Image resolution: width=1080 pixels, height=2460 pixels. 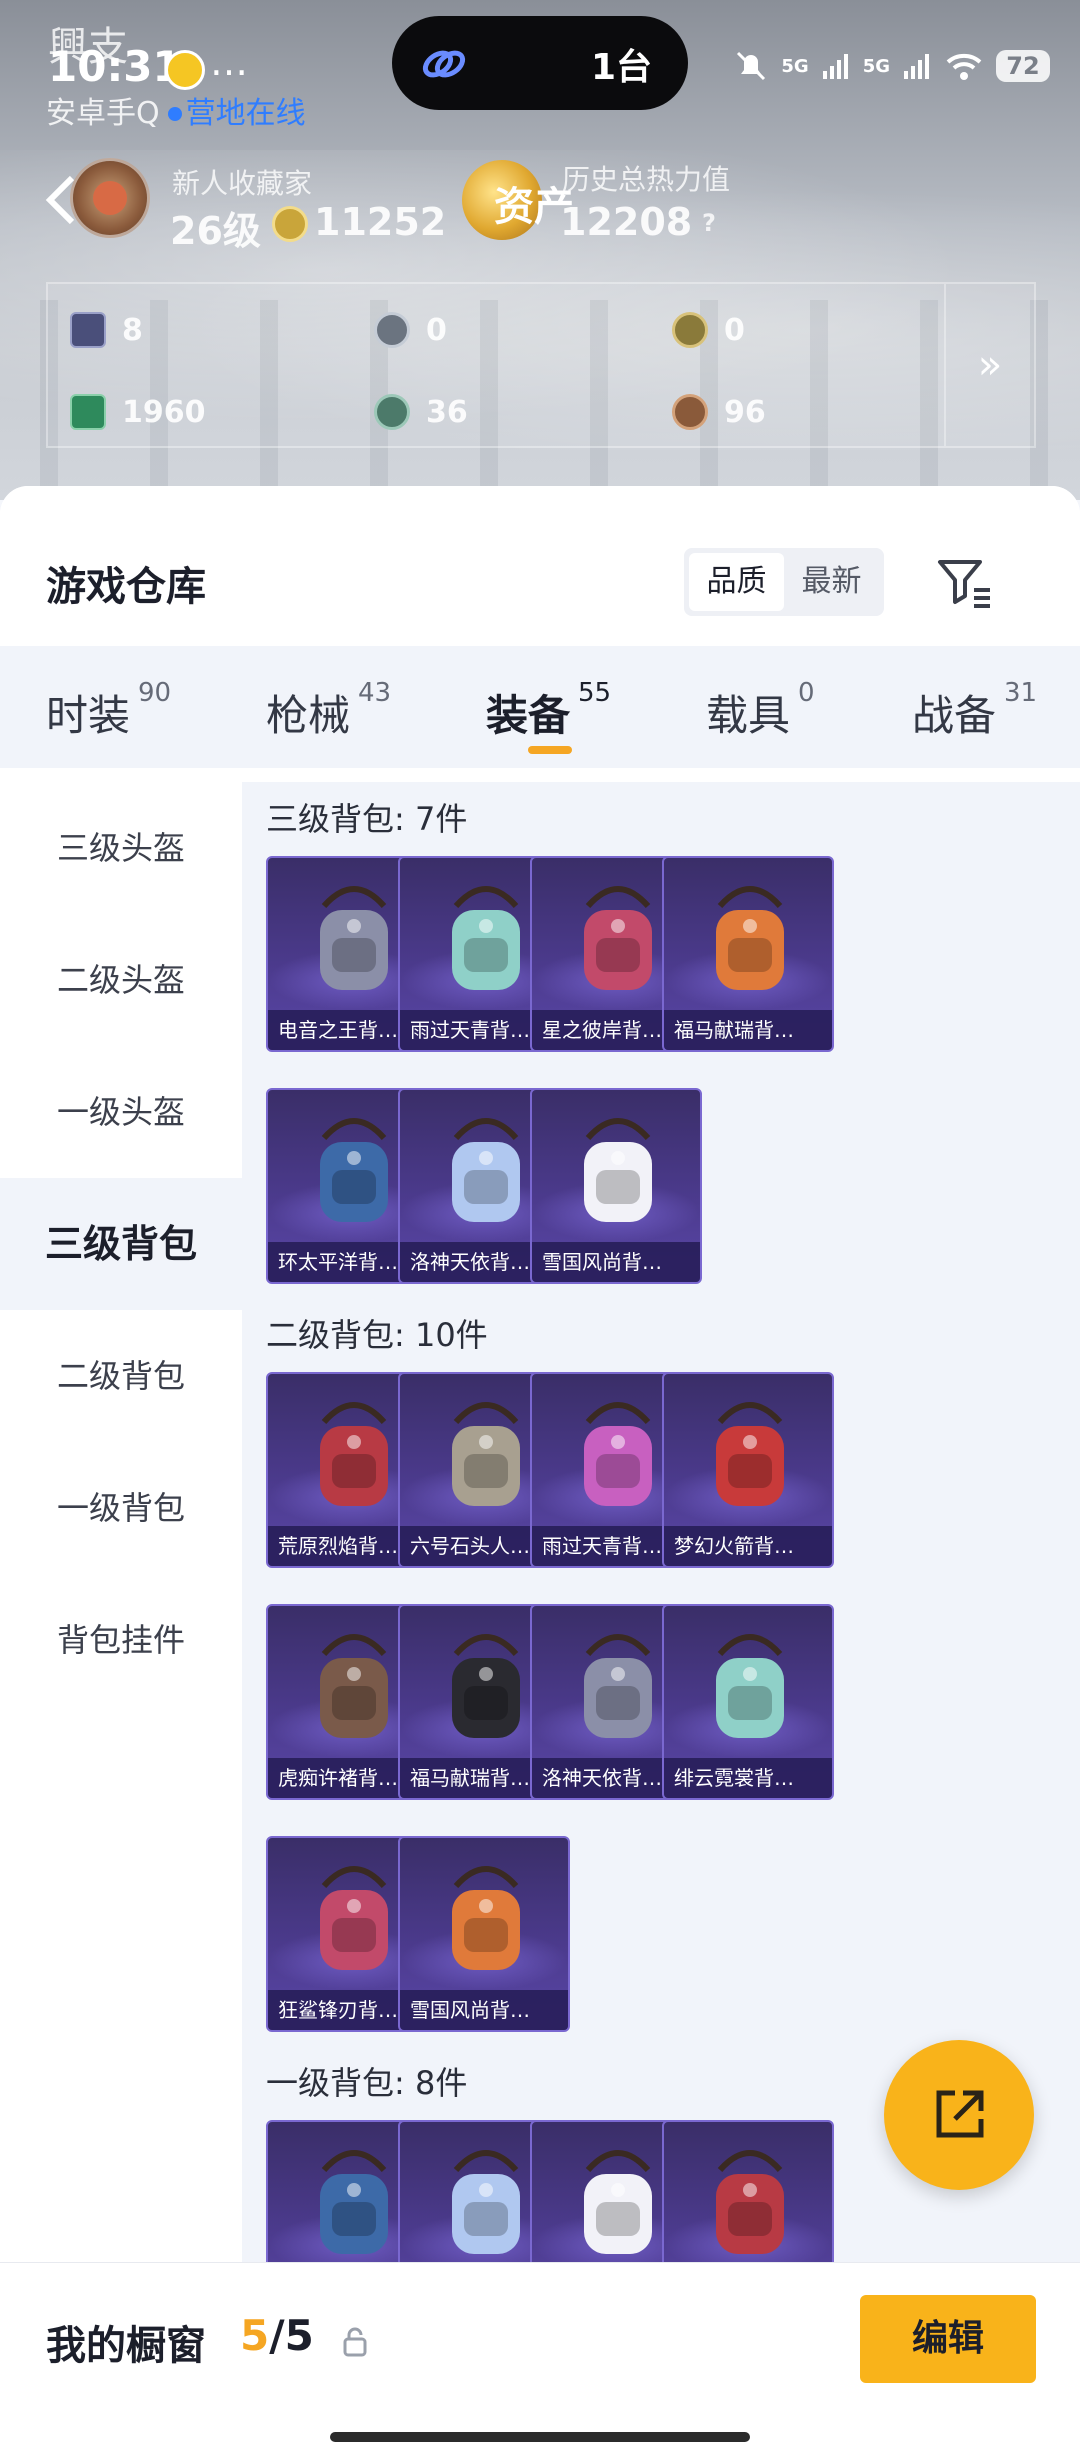 I want to click on lock-icon, so click(x=355, y=2342).